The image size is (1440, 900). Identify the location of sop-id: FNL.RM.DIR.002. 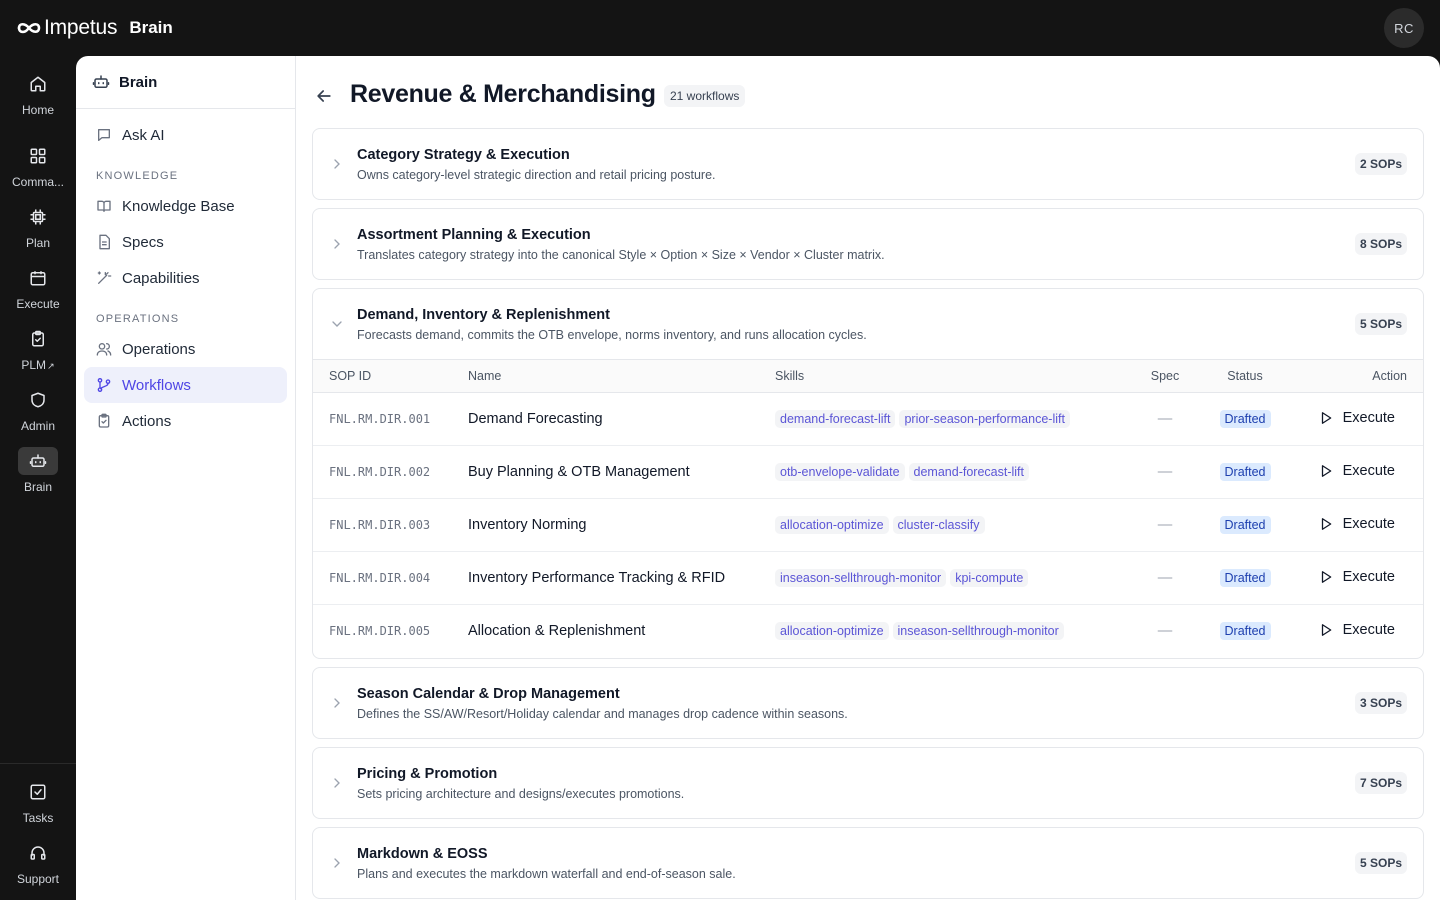
(380, 472).